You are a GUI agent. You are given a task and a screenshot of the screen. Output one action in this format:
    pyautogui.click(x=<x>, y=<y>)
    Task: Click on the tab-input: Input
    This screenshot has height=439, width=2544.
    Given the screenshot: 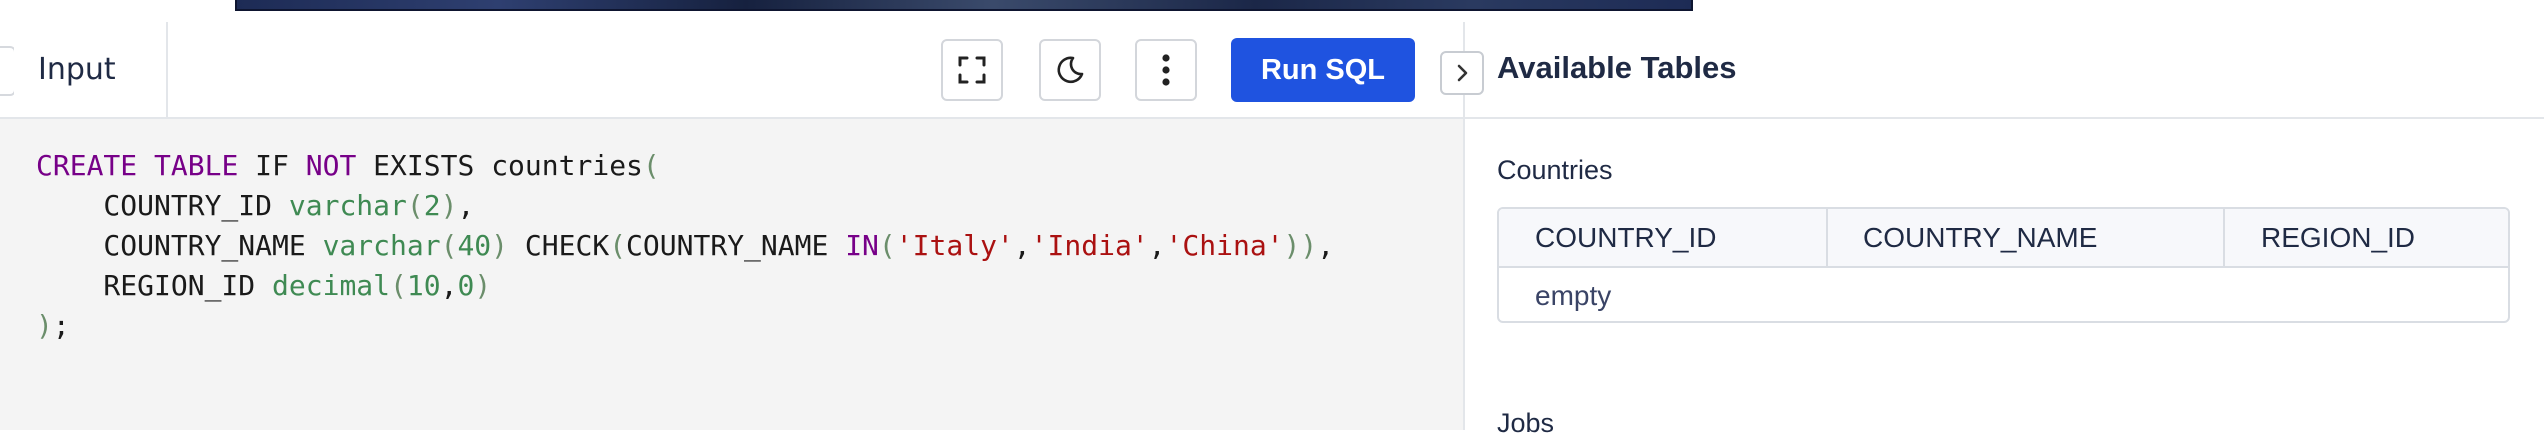 What is the action you would take?
    pyautogui.click(x=91, y=69)
    